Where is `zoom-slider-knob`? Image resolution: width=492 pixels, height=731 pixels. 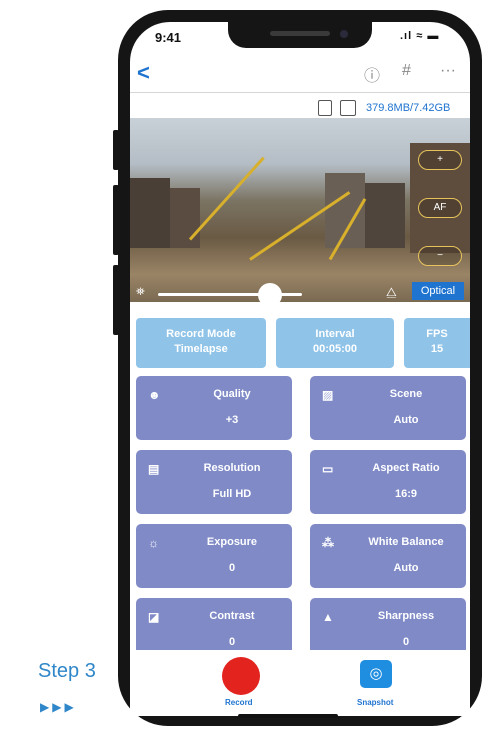 zoom-slider-knob is located at coordinates (270, 295).